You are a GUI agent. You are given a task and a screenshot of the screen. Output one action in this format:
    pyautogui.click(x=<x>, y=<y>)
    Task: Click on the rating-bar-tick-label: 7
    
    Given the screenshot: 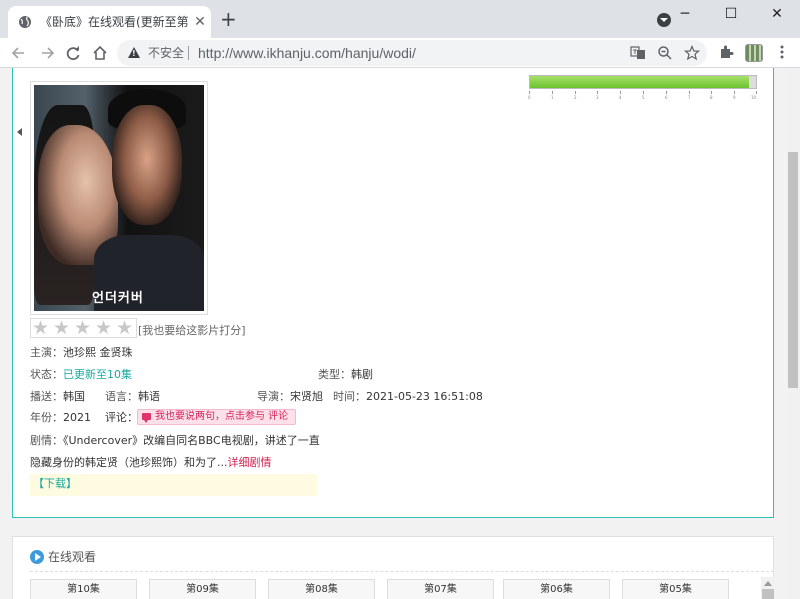 What is the action you would take?
    pyautogui.click(x=689, y=97)
    